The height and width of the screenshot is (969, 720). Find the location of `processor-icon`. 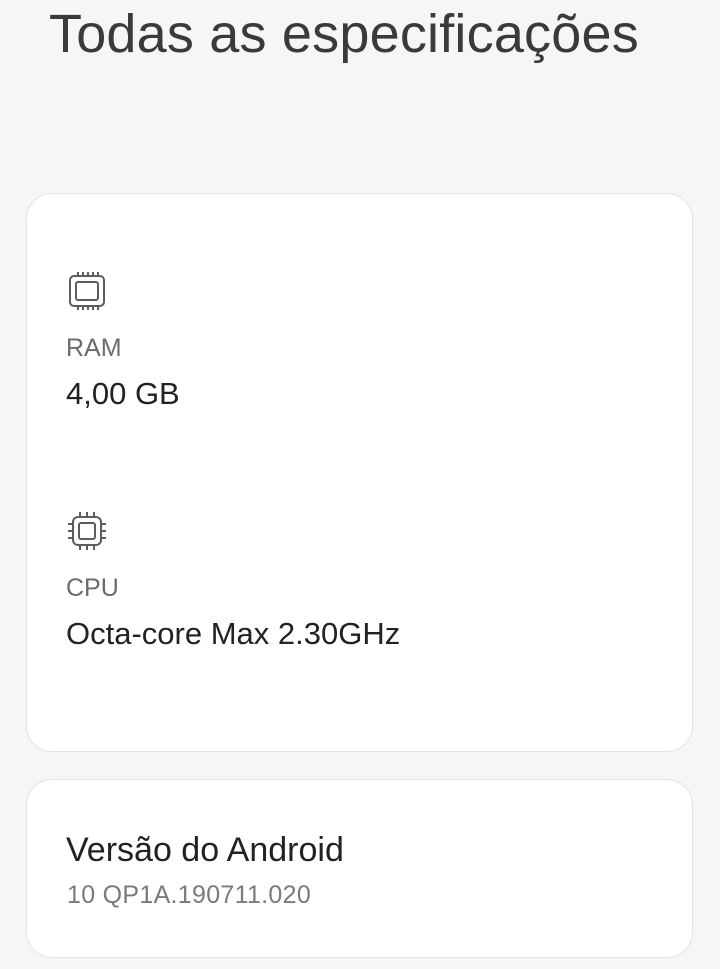

processor-icon is located at coordinates (87, 531).